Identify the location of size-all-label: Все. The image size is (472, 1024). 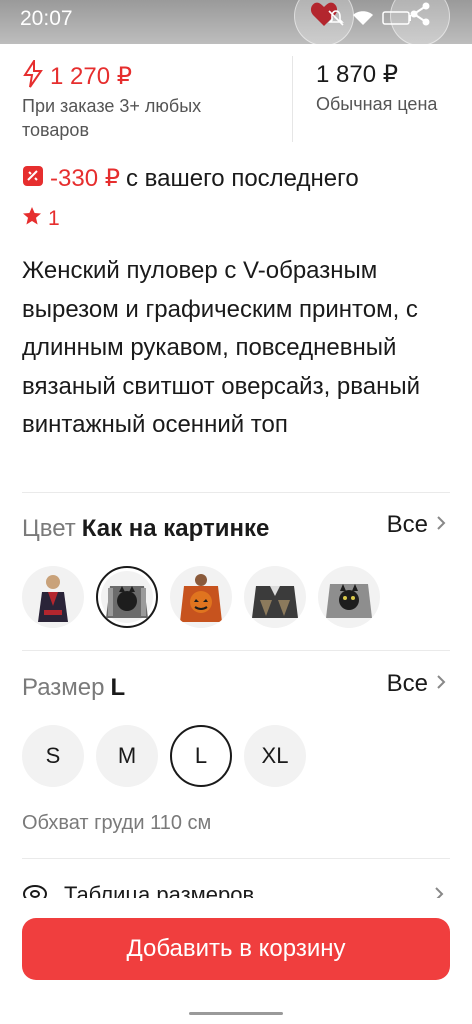
(407, 683).